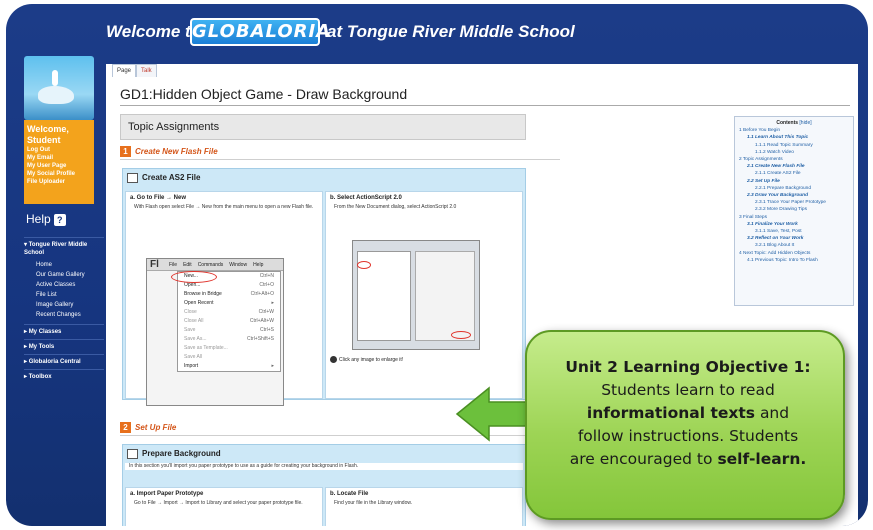  Describe the element at coordinates (333, 359) in the screenshot. I see `magnifier-icon` at that location.